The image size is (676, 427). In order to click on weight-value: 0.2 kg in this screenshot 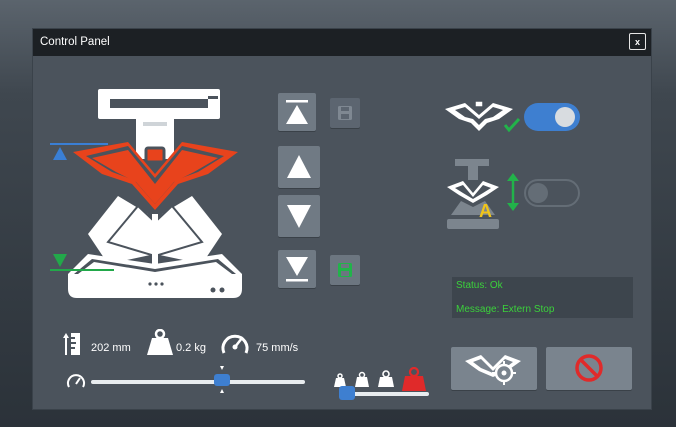, I will do `click(191, 348)`.